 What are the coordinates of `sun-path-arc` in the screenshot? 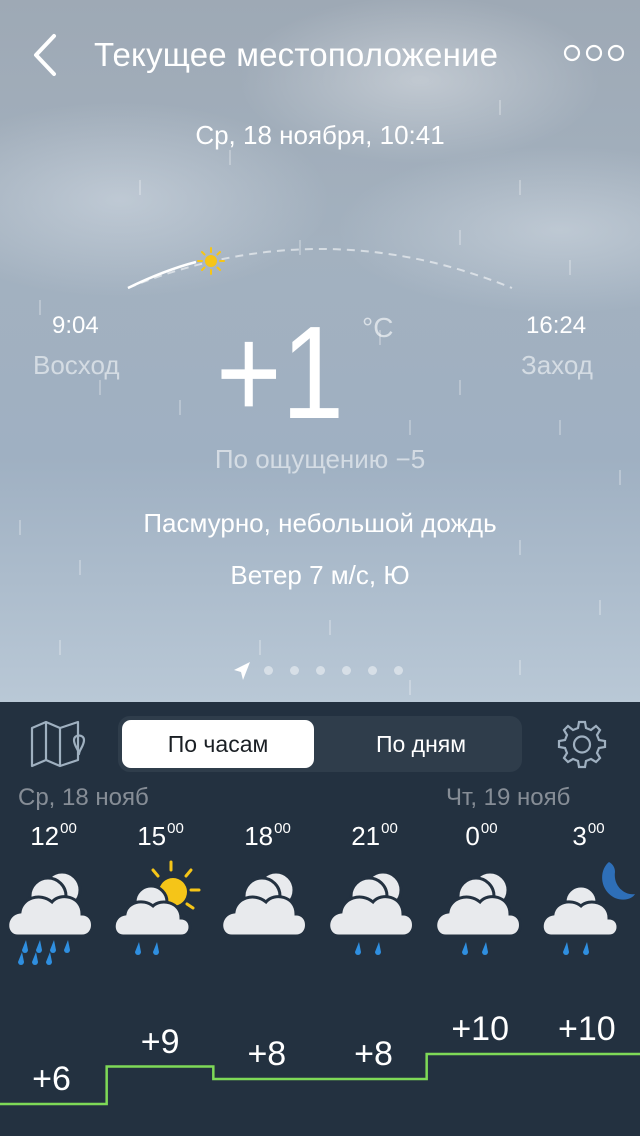 It's located at (320, 269).